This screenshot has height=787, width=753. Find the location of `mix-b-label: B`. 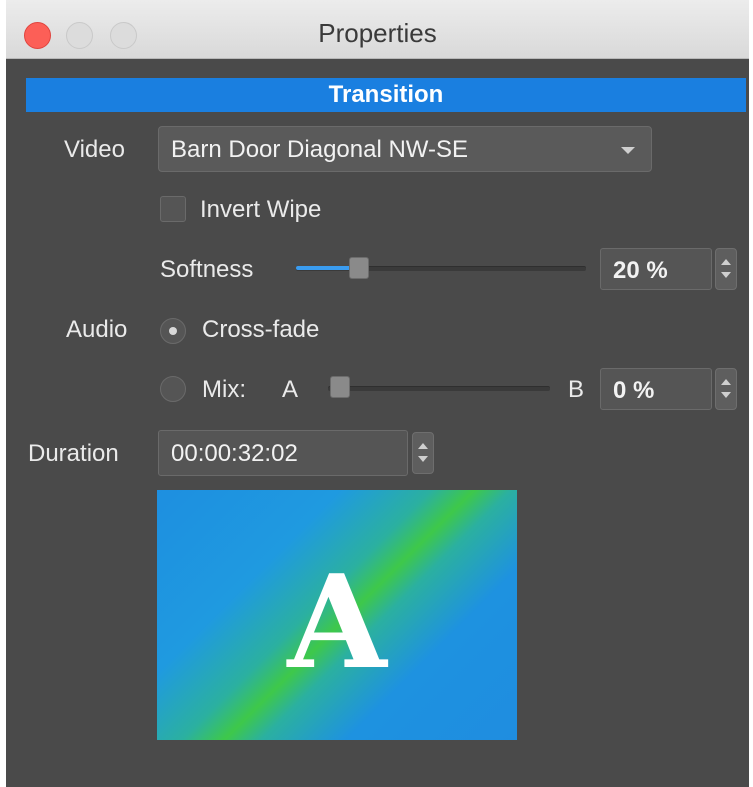

mix-b-label: B is located at coordinates (576, 389).